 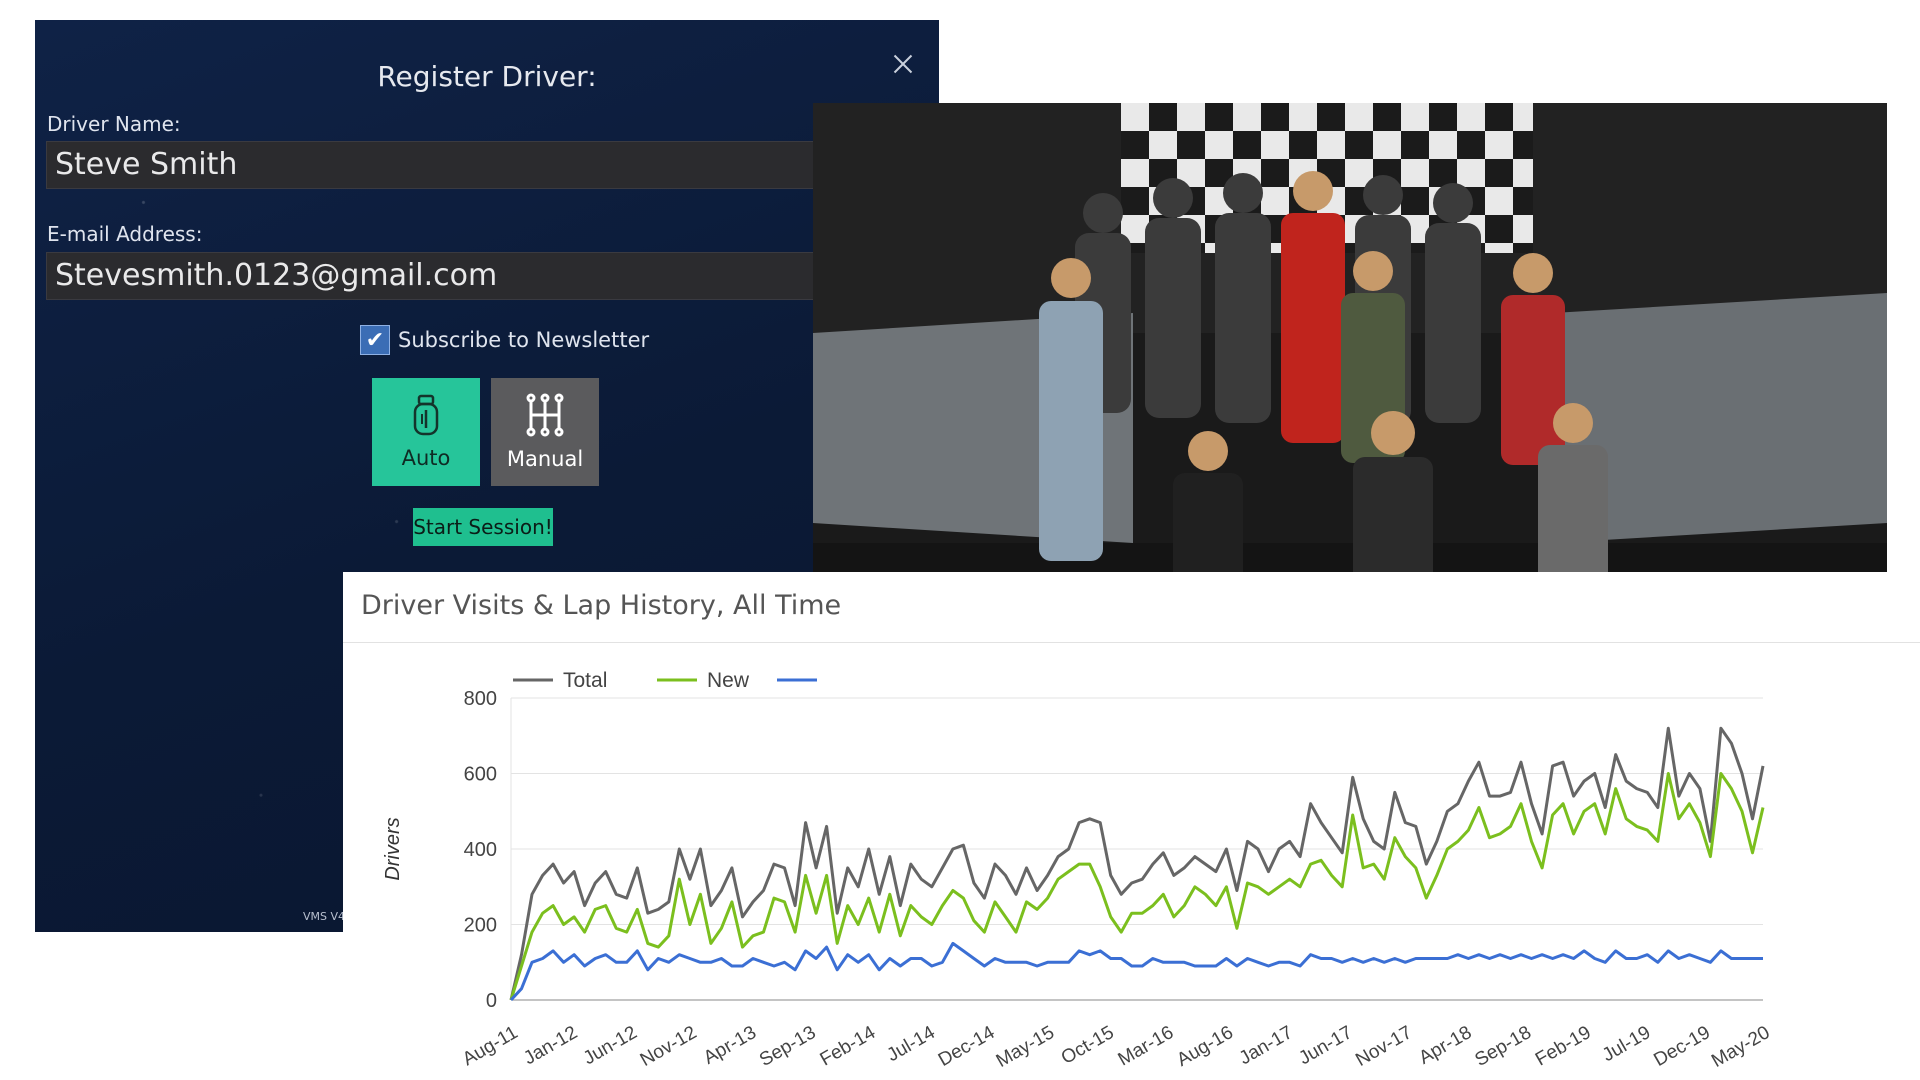 I want to click on manual-transmission-button: Manual, so click(x=545, y=432).